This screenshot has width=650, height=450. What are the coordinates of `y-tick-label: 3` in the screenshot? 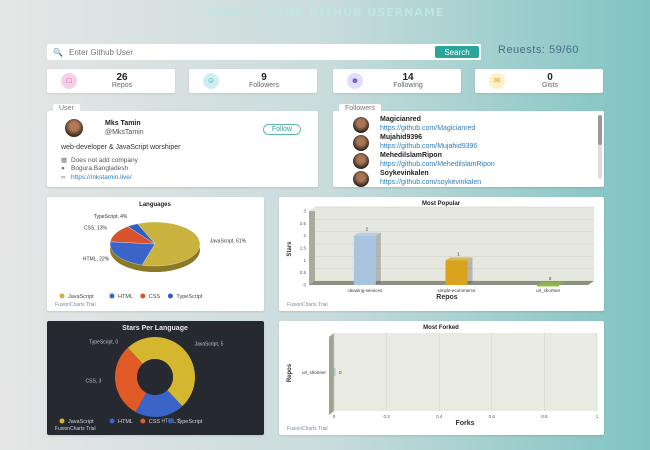 It's located at (304, 211).